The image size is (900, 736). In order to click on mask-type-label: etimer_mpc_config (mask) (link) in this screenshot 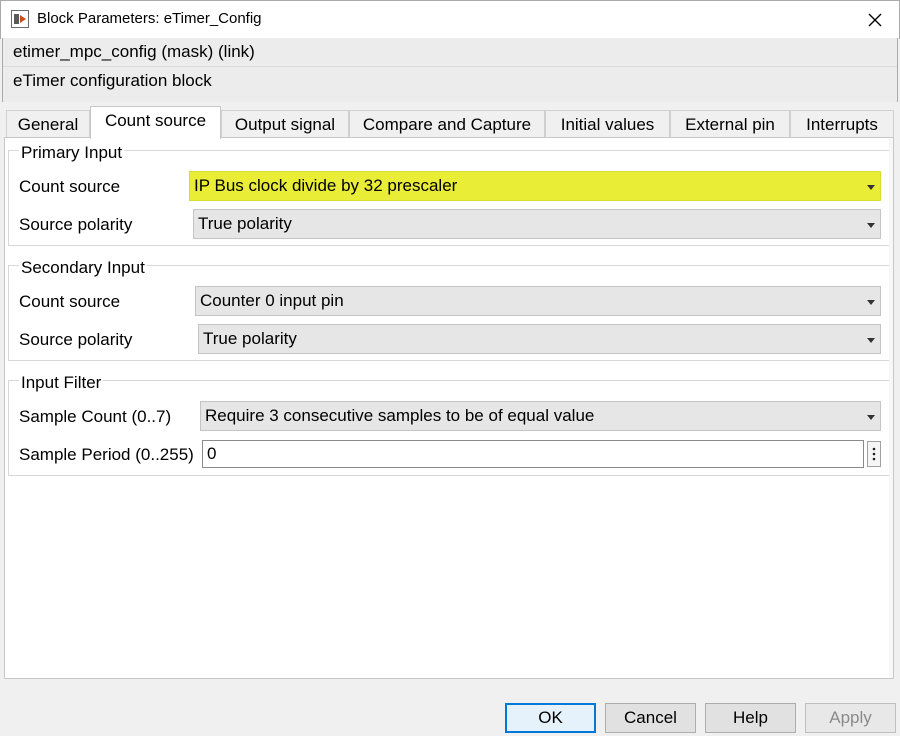, I will do `click(134, 51)`.